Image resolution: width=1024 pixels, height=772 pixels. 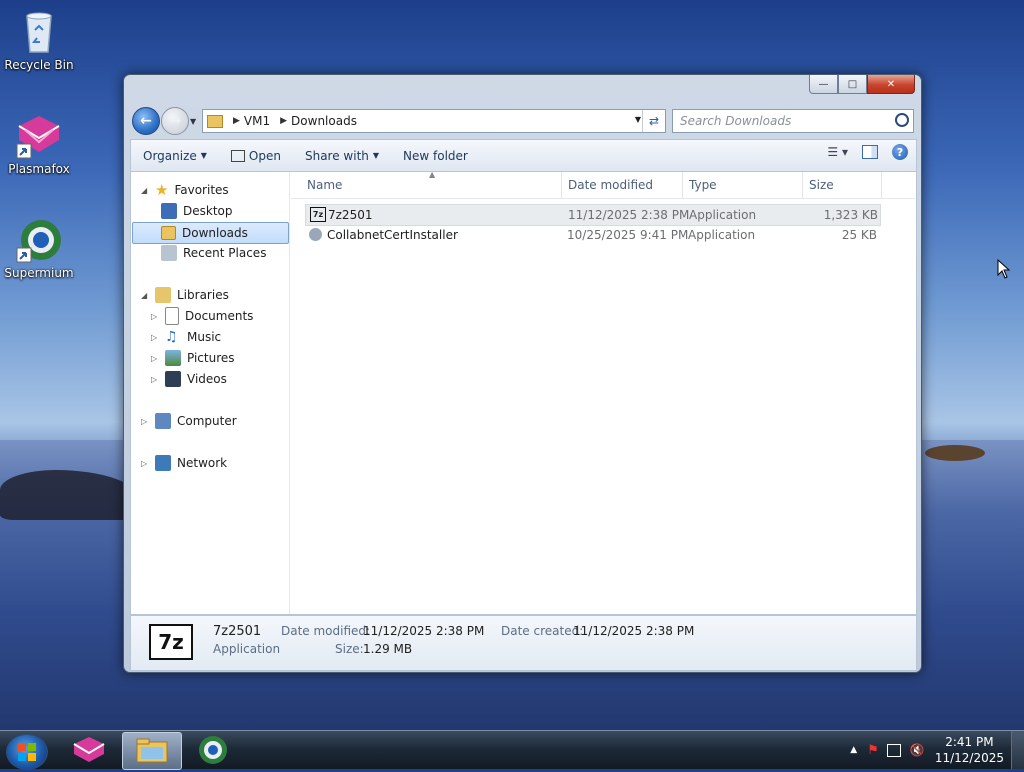 I want to click on file-name: 7z2501, so click(x=350, y=215).